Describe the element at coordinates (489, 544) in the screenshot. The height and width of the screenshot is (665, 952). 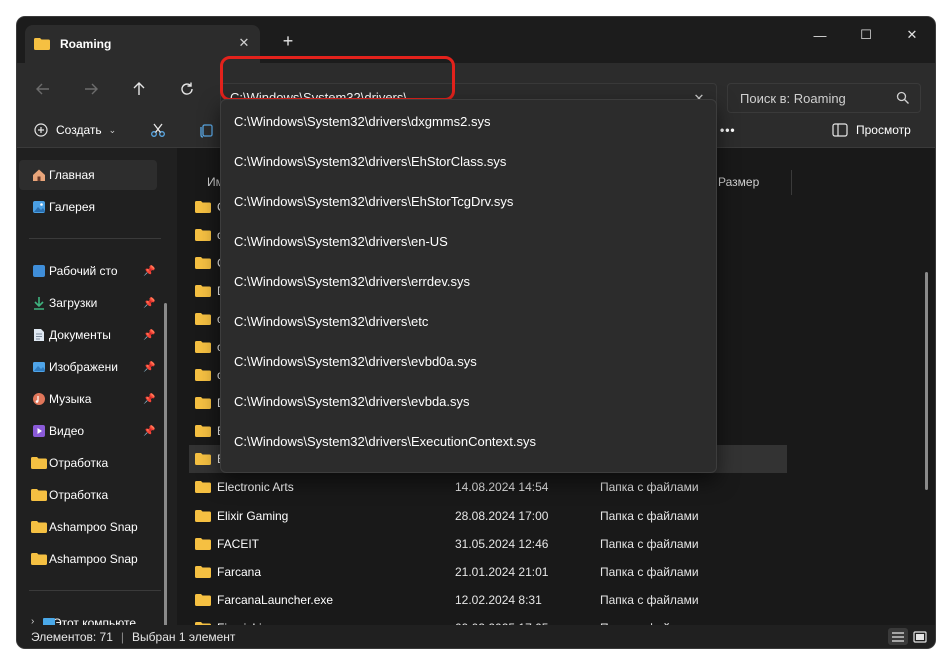
I see `table-row: FACEIT 31.05.2024 12:46 Папка с файлами` at that location.